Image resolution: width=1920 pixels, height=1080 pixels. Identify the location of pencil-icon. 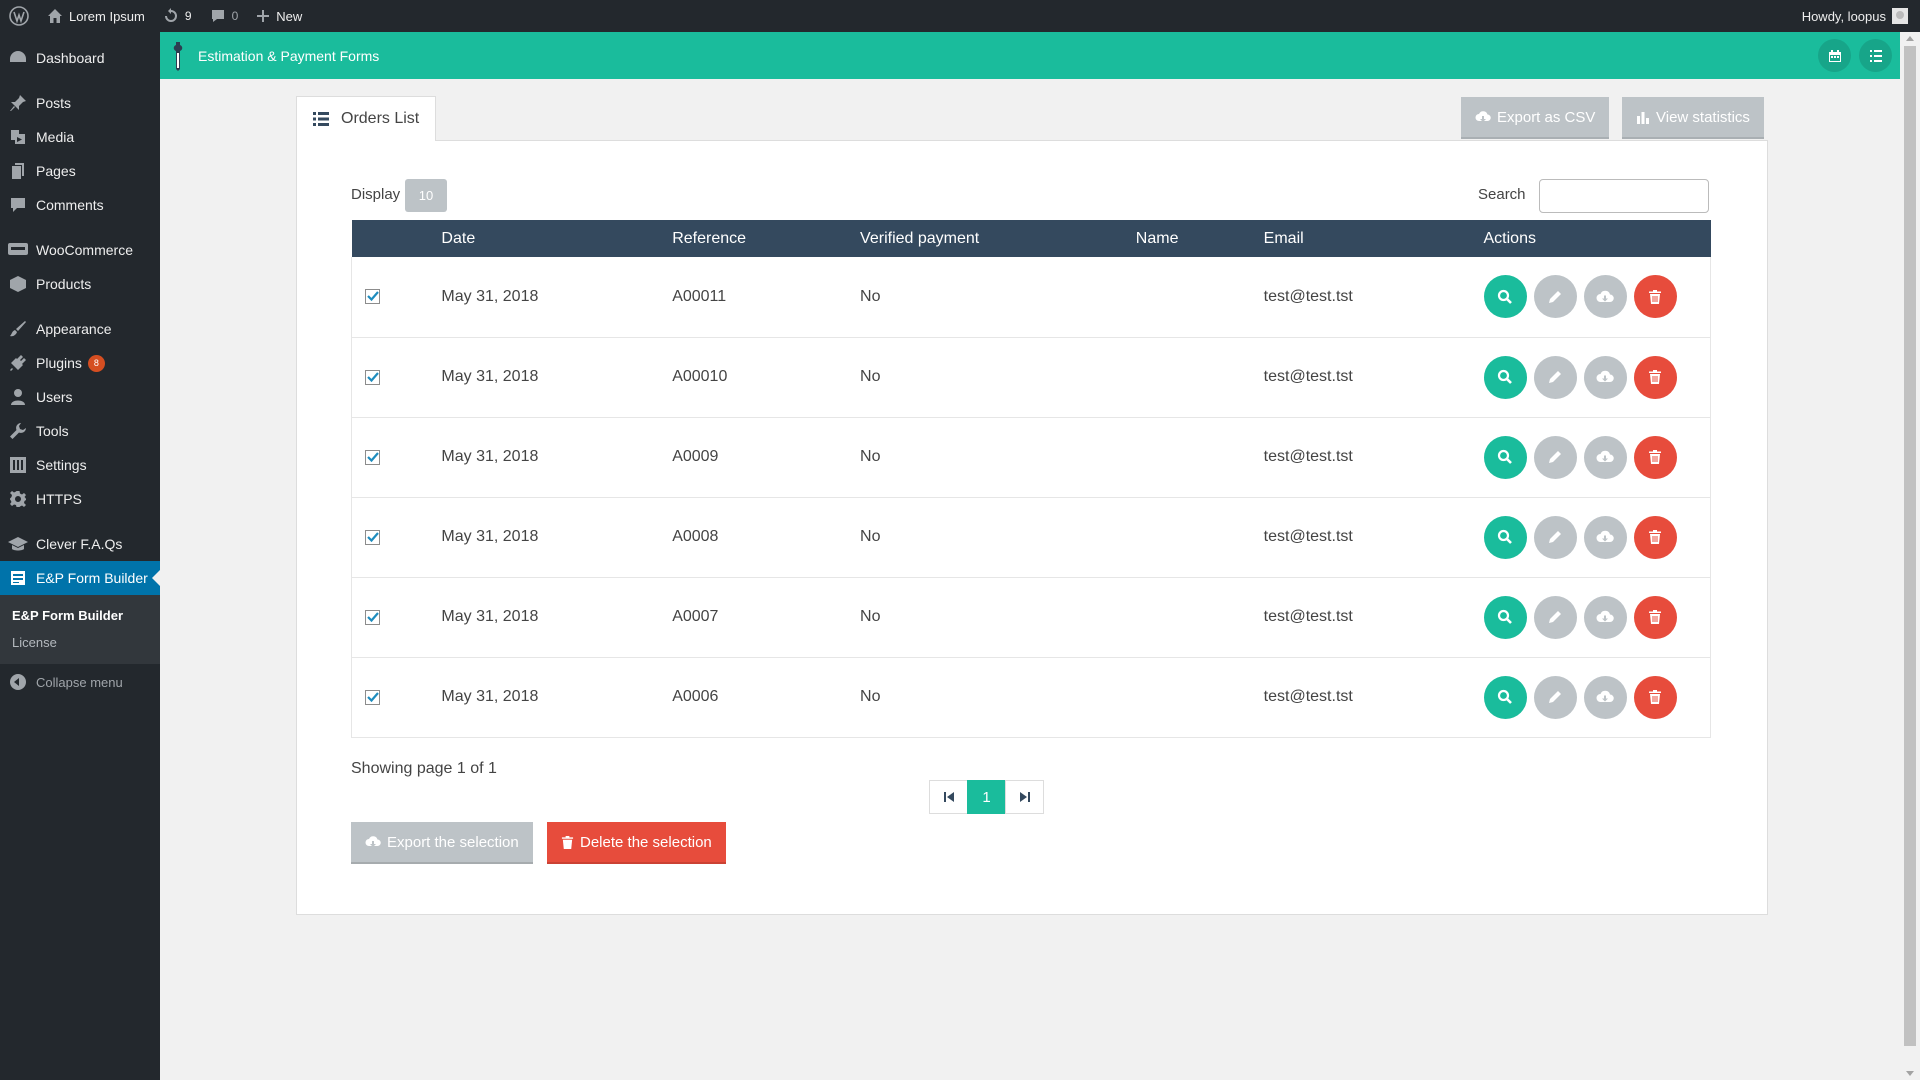
(1555, 617).